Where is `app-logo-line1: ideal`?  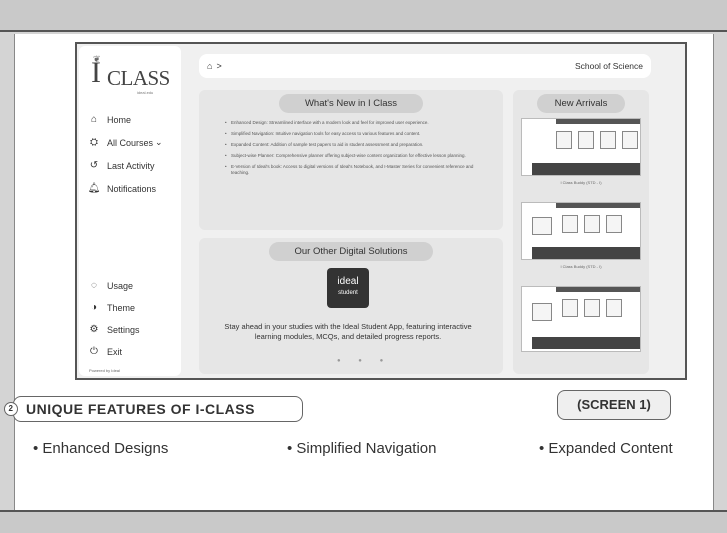 app-logo-line1: ideal is located at coordinates (348, 281).